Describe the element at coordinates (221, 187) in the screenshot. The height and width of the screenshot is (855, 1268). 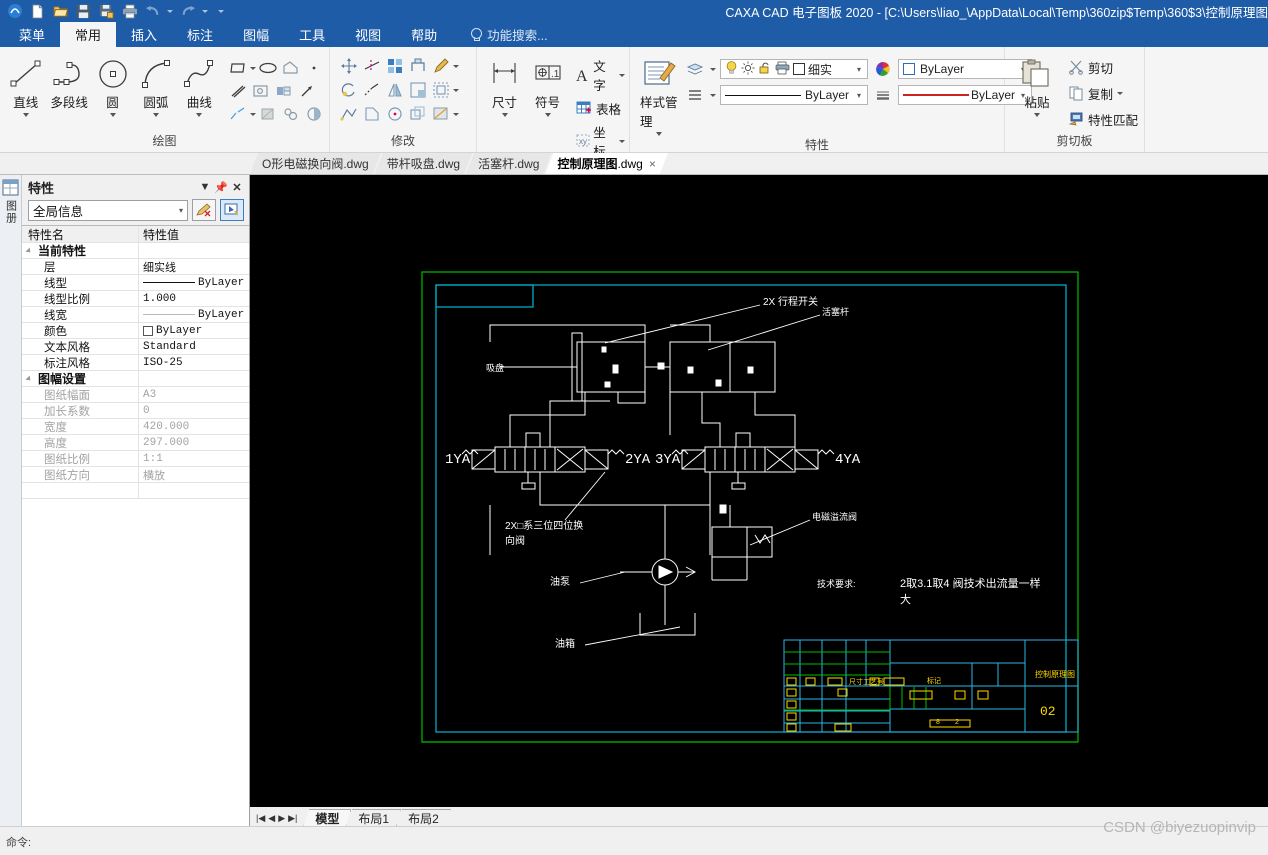
I see `pin-icon: 📌` at that location.